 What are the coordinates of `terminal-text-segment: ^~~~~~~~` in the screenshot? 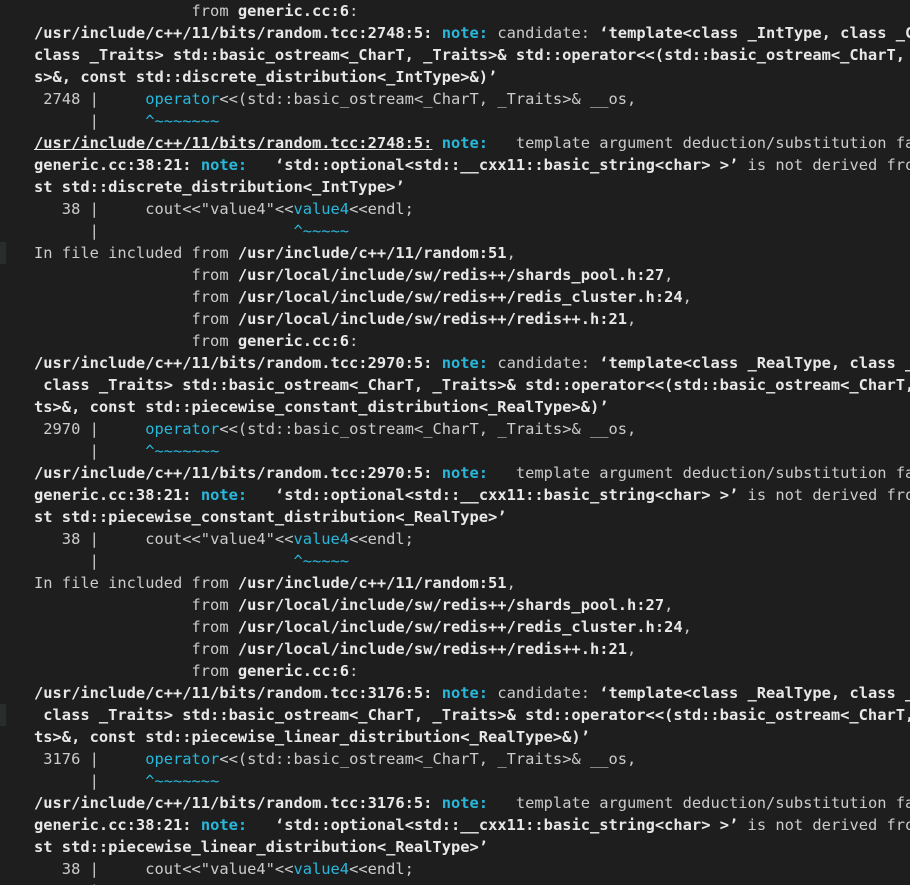 It's located at (164, 451).